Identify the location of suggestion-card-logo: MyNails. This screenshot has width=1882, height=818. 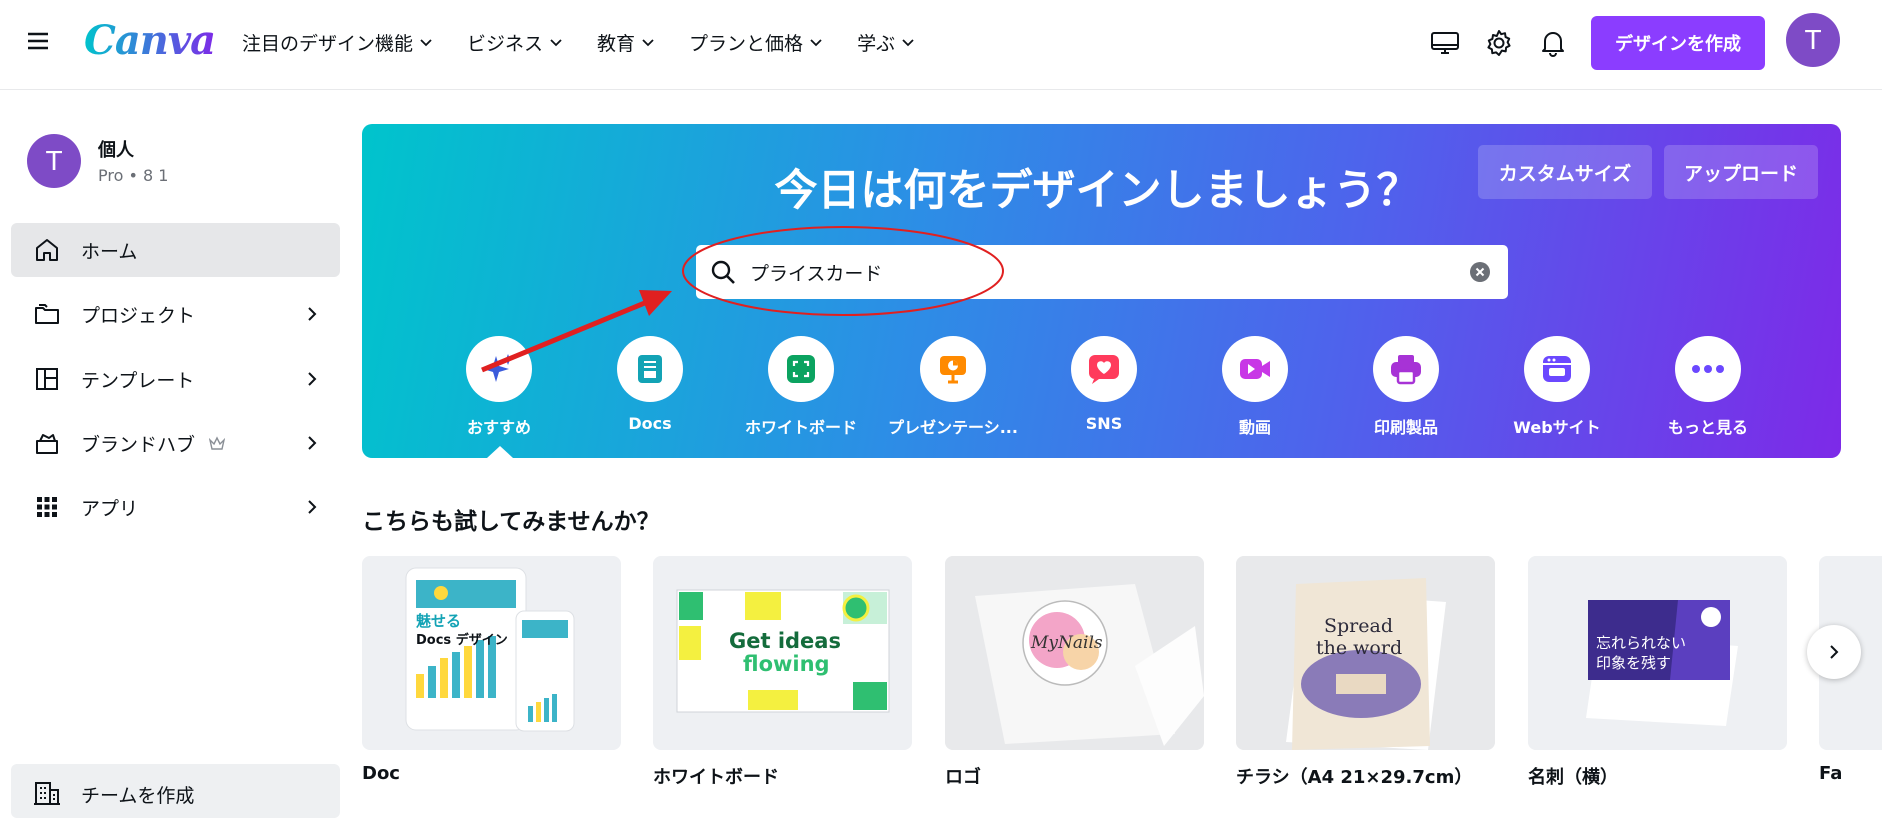
(1074, 653).